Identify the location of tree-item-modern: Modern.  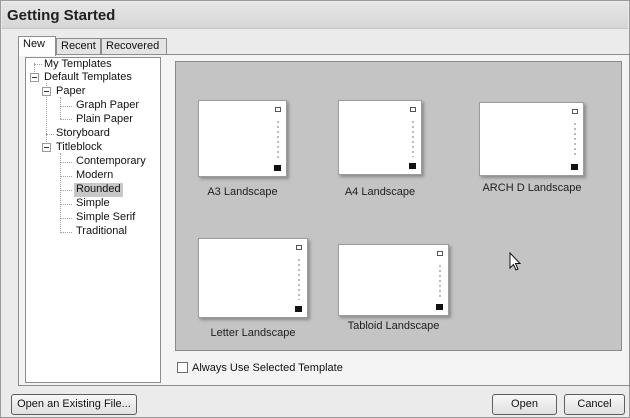
(94, 176).